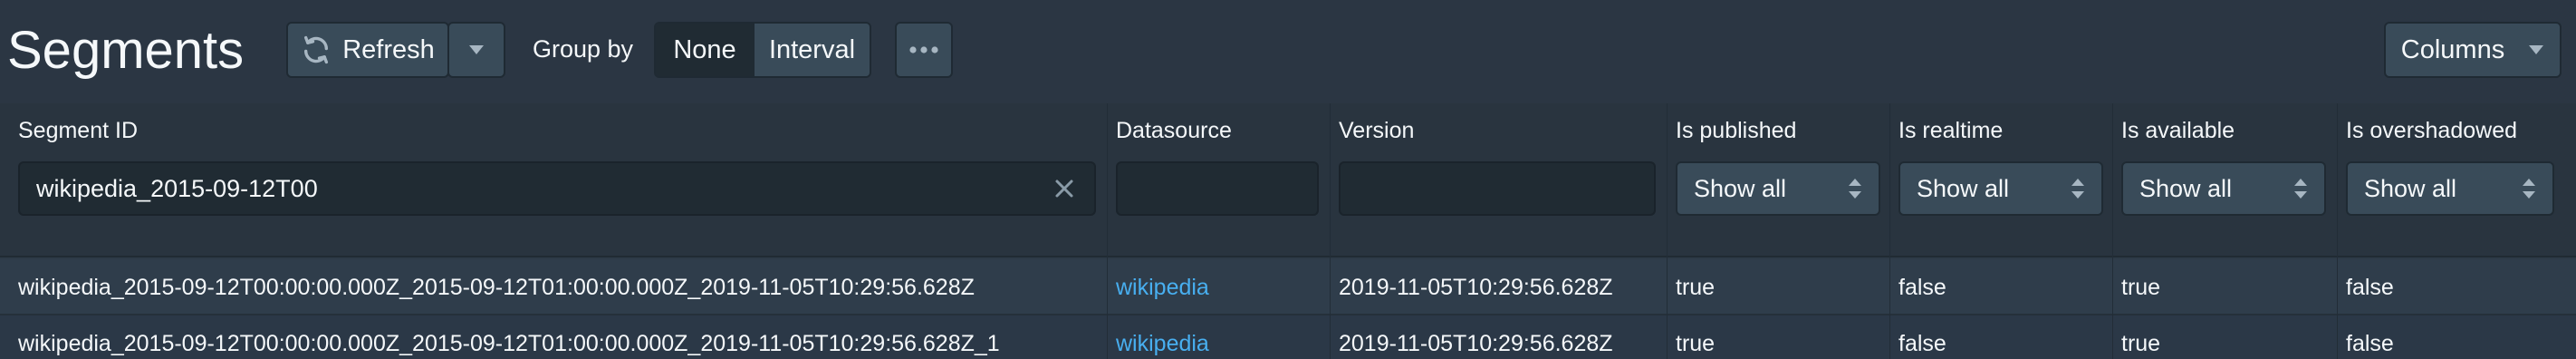  I want to click on refresh-button: Refresh, so click(367, 50).